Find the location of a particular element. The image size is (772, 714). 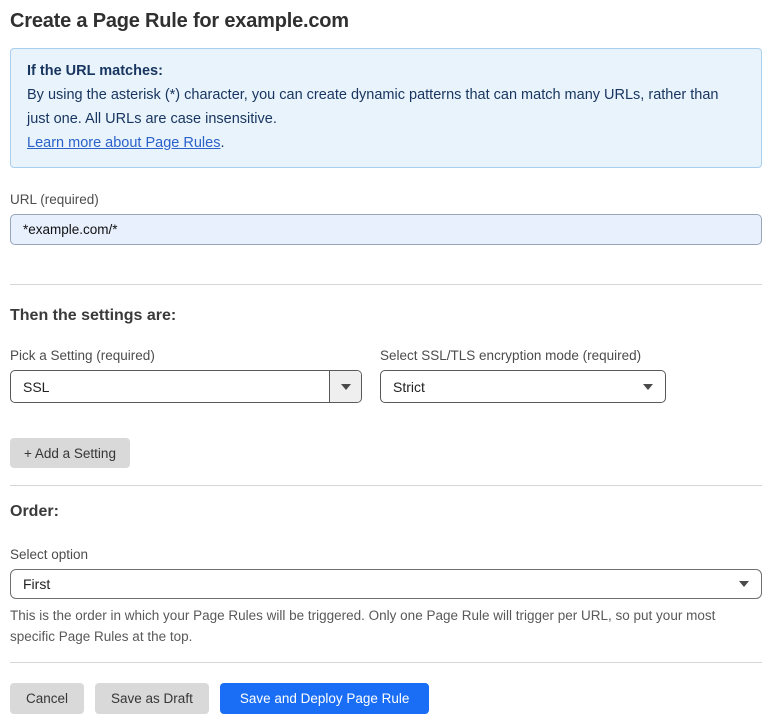

ssl-mode-select: Strict is located at coordinates (523, 386).